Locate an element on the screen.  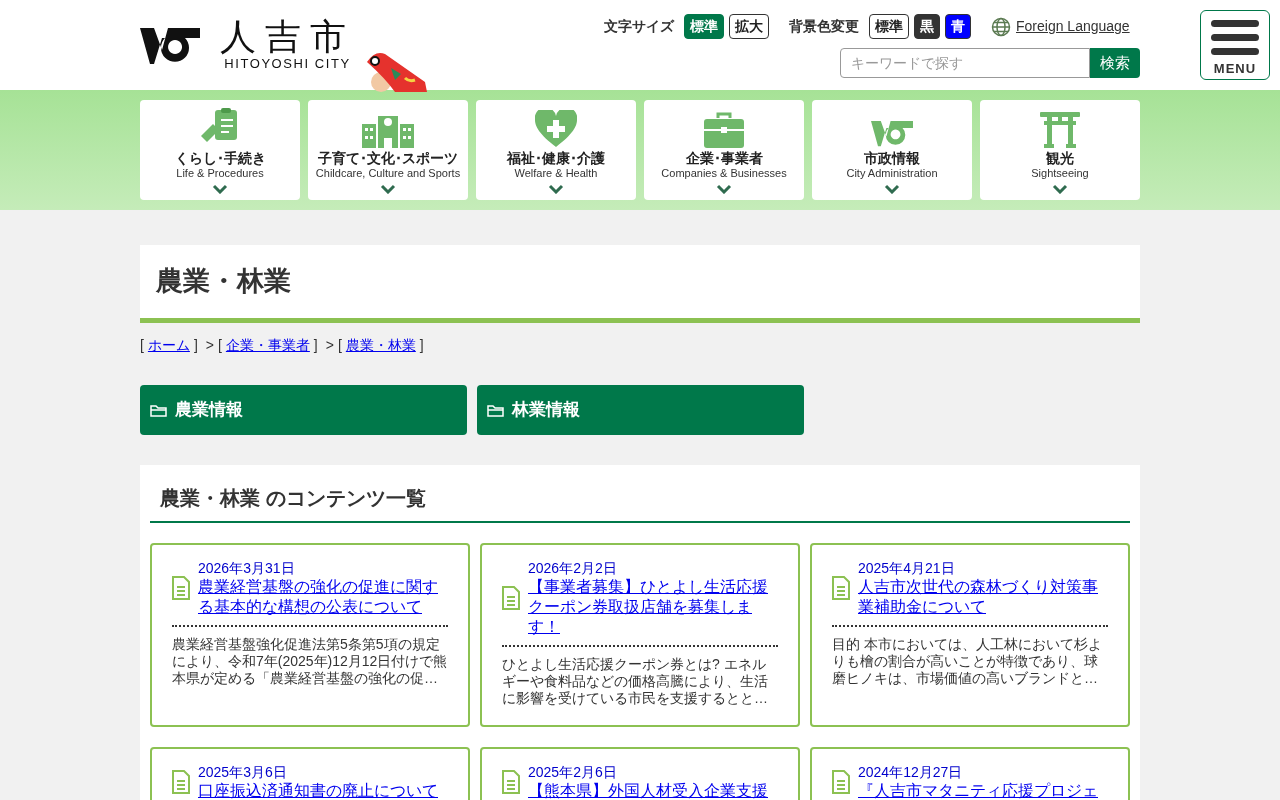
nav-category-sublabel: Childcare, Culture and Sports is located at coordinates (388, 173).